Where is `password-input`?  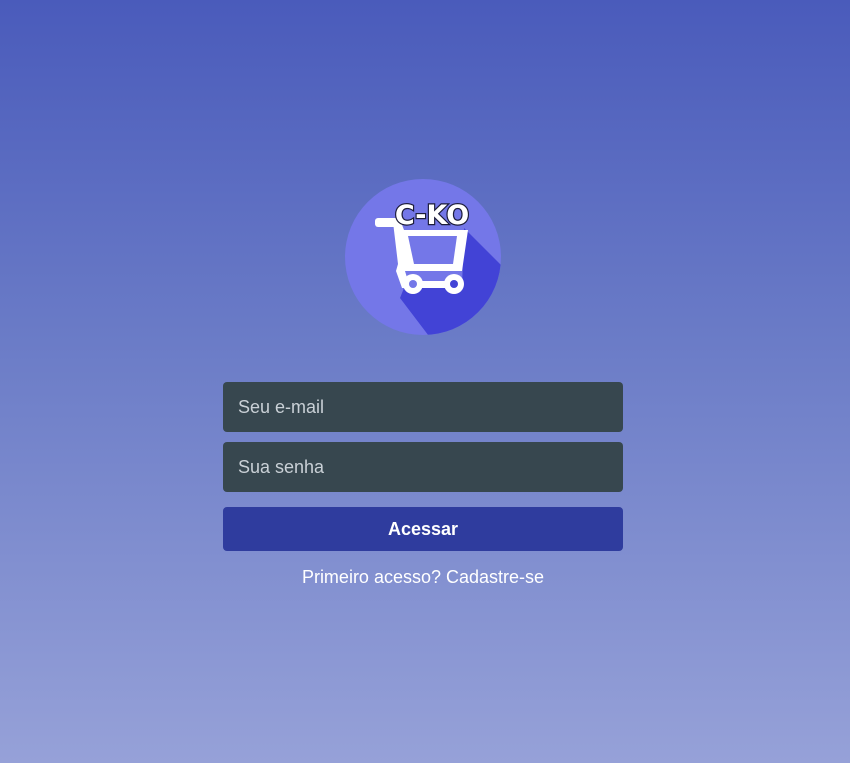 password-input is located at coordinates (423, 467).